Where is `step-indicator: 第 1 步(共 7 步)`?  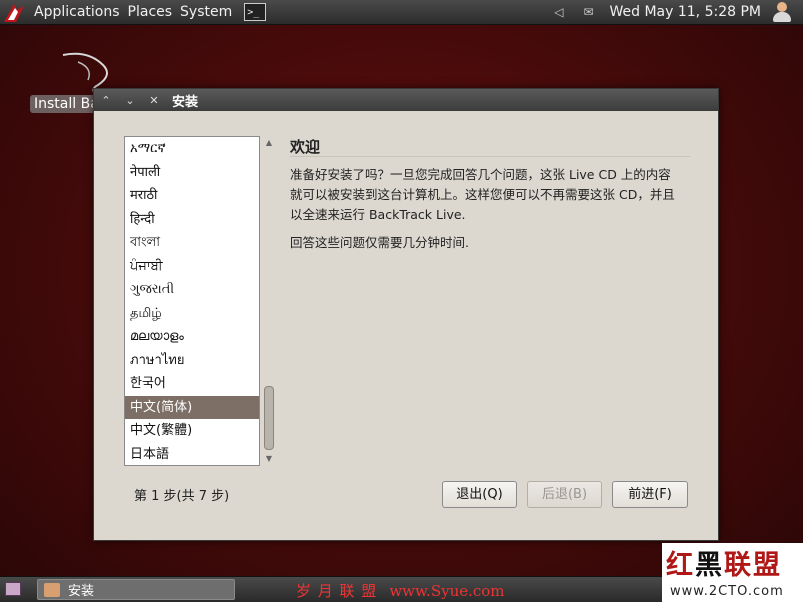 step-indicator: 第 1 步(共 7 步) is located at coordinates (182, 496).